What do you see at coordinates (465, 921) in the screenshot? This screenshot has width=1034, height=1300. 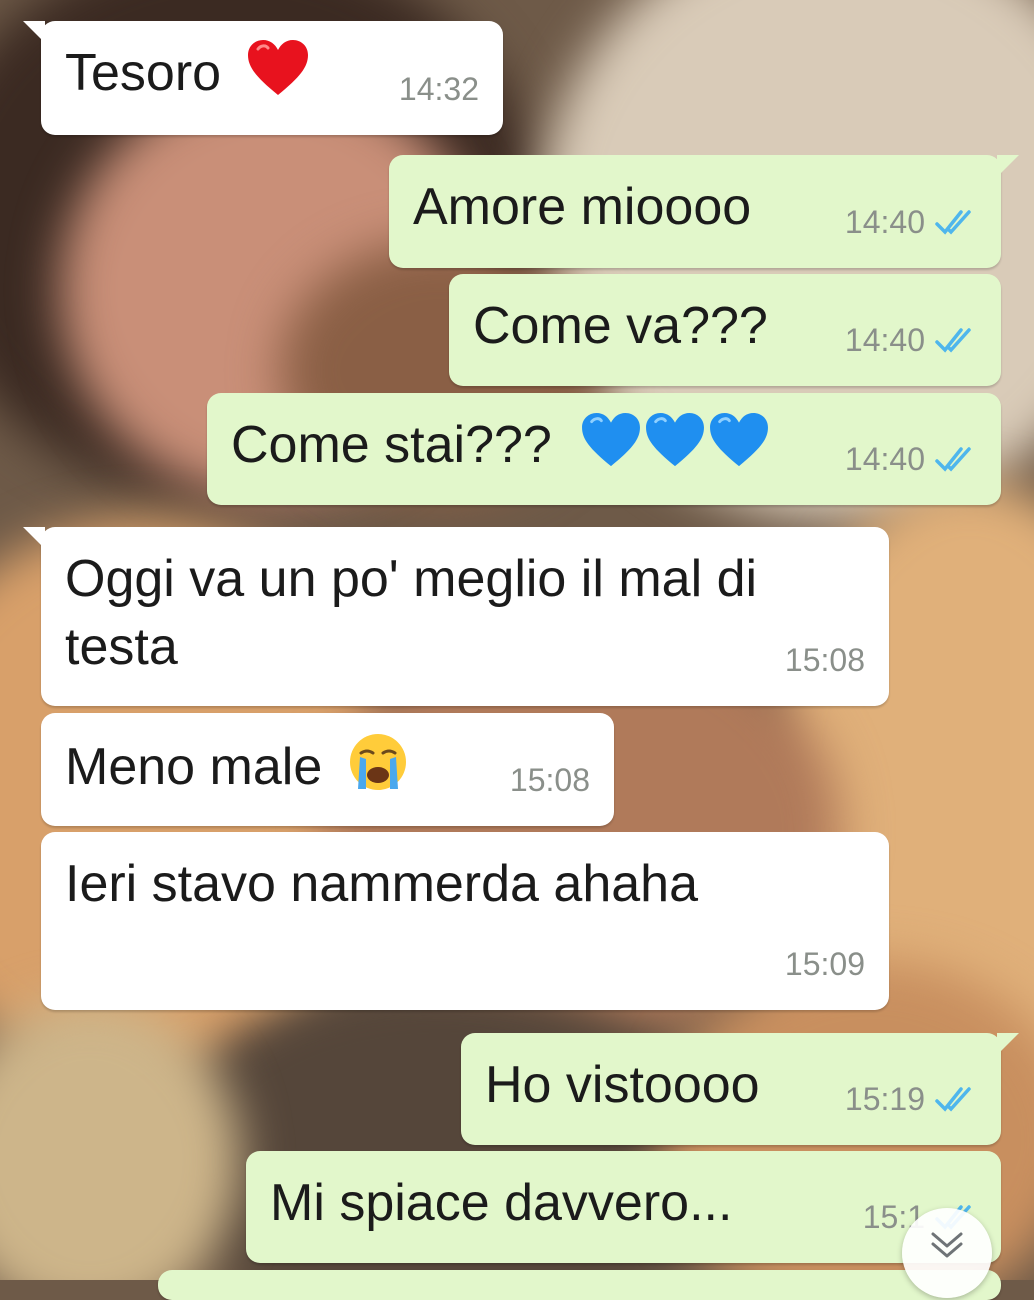 I see `message-incoming: Ieri stavo nammerda ahaha 15:09` at bounding box center [465, 921].